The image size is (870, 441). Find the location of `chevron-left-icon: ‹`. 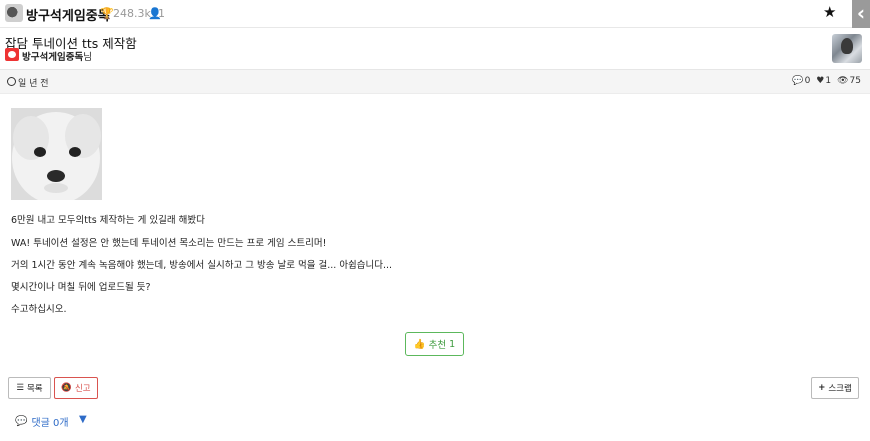

chevron-left-icon: ‹ is located at coordinates (861, 14).